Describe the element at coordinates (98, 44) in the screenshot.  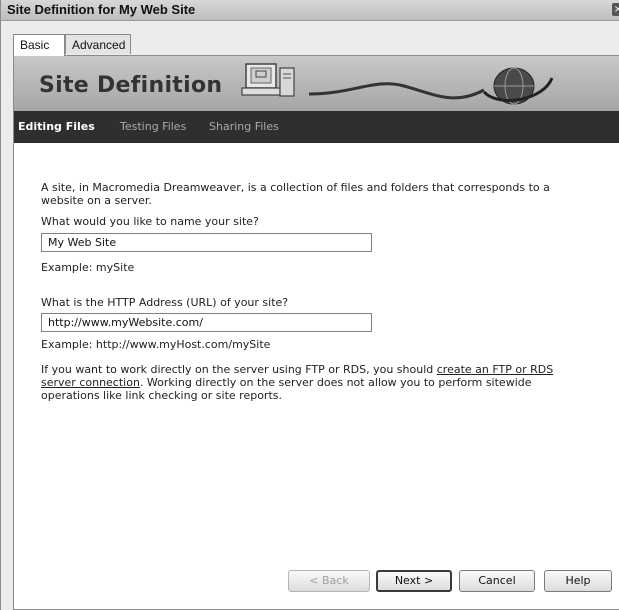
I see `tab-advanced: Advanced` at that location.